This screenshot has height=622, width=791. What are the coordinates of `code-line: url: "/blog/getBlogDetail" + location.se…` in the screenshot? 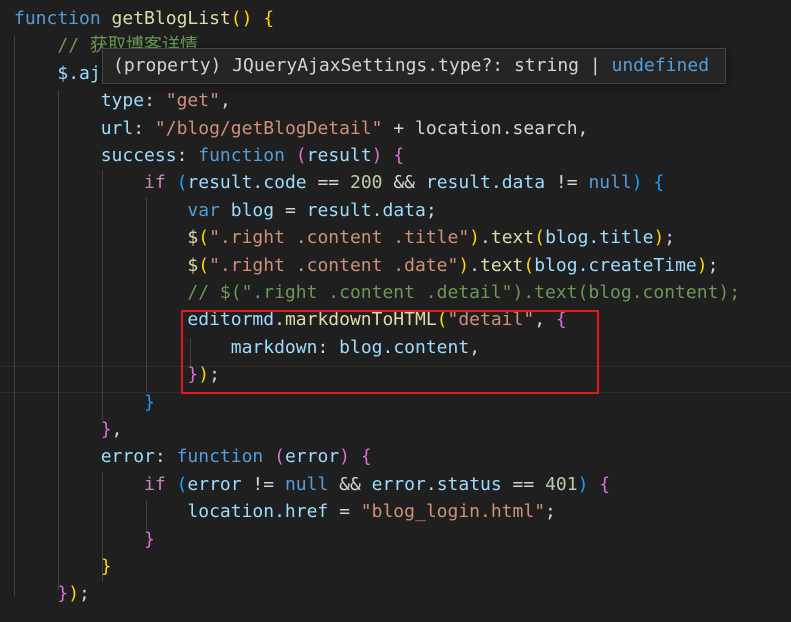 It's located at (301, 128).